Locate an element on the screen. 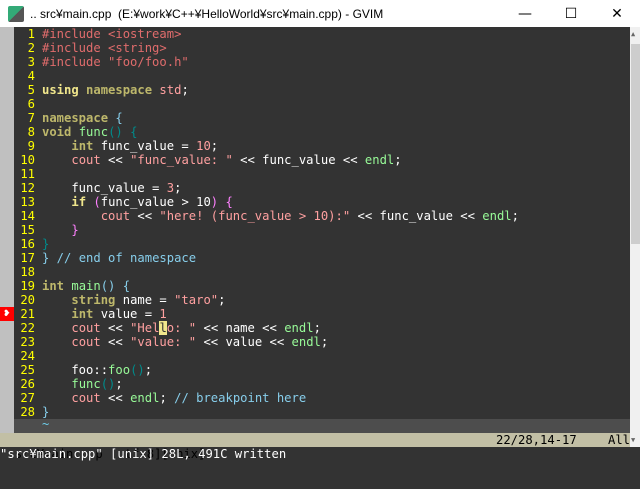  code-line: 22 cout << "Hello: " << name << endl; is located at coordinates (167, 328).